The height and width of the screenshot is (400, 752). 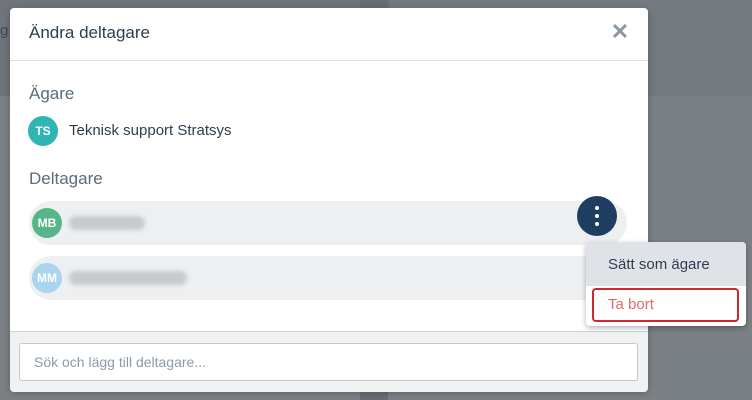 I want to click on menu-item-set-owner: Sätt som ägare, so click(x=666, y=264).